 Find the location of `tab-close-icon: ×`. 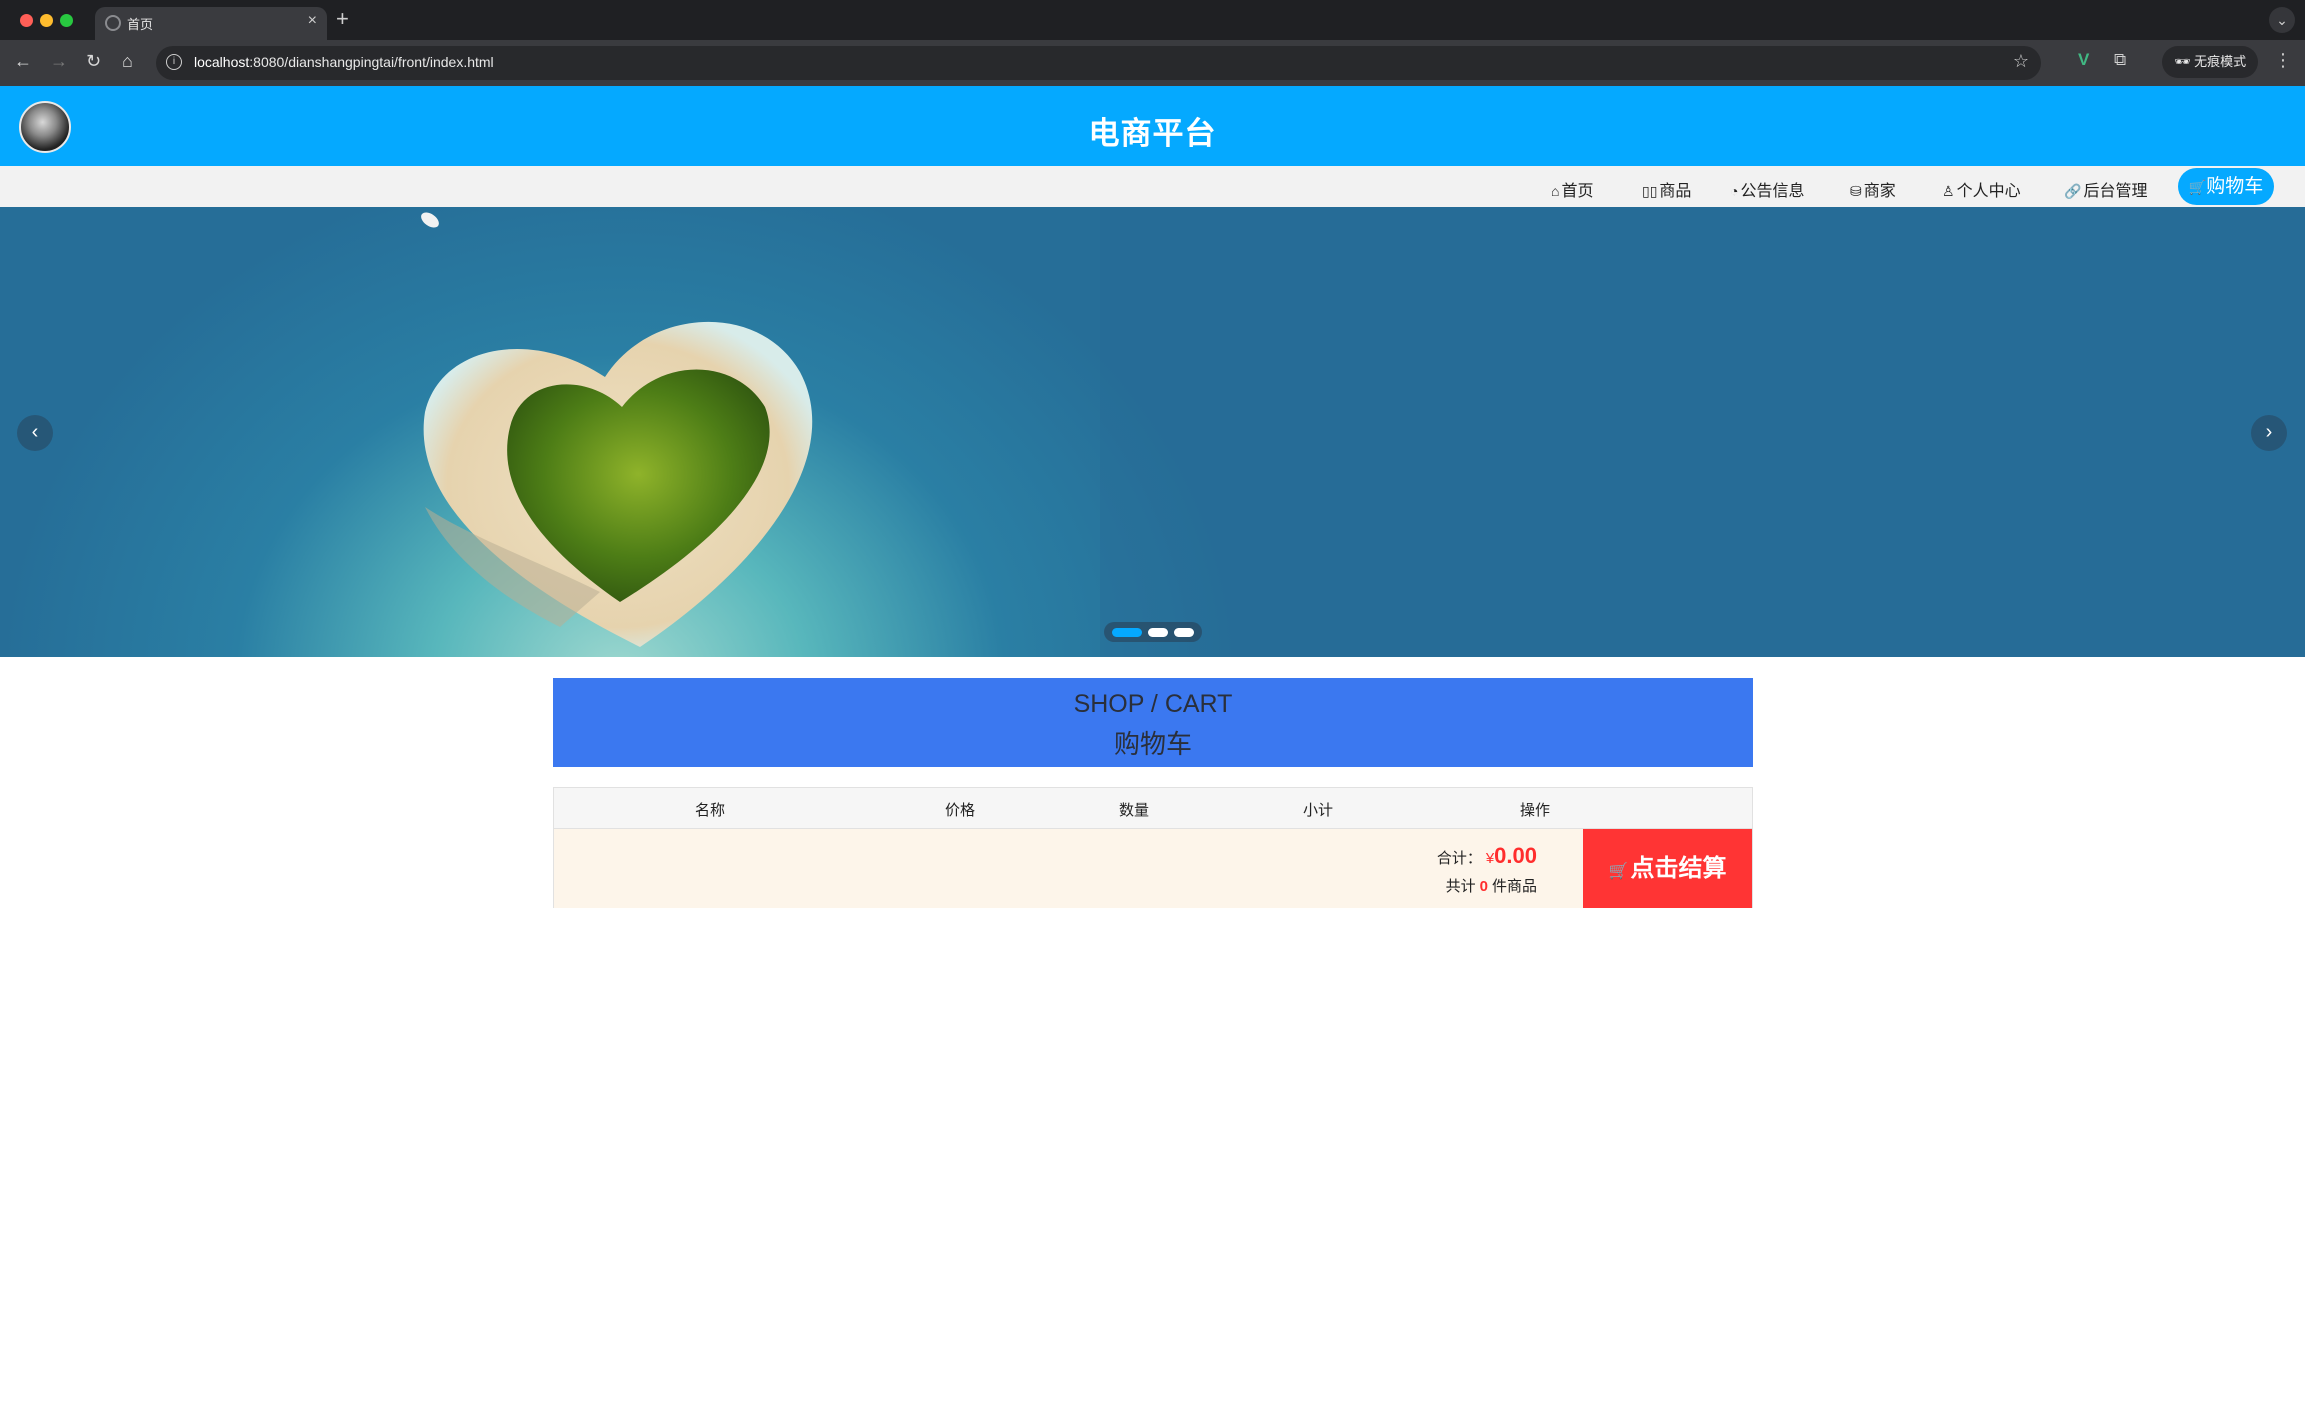

tab-close-icon: × is located at coordinates (312, 21).